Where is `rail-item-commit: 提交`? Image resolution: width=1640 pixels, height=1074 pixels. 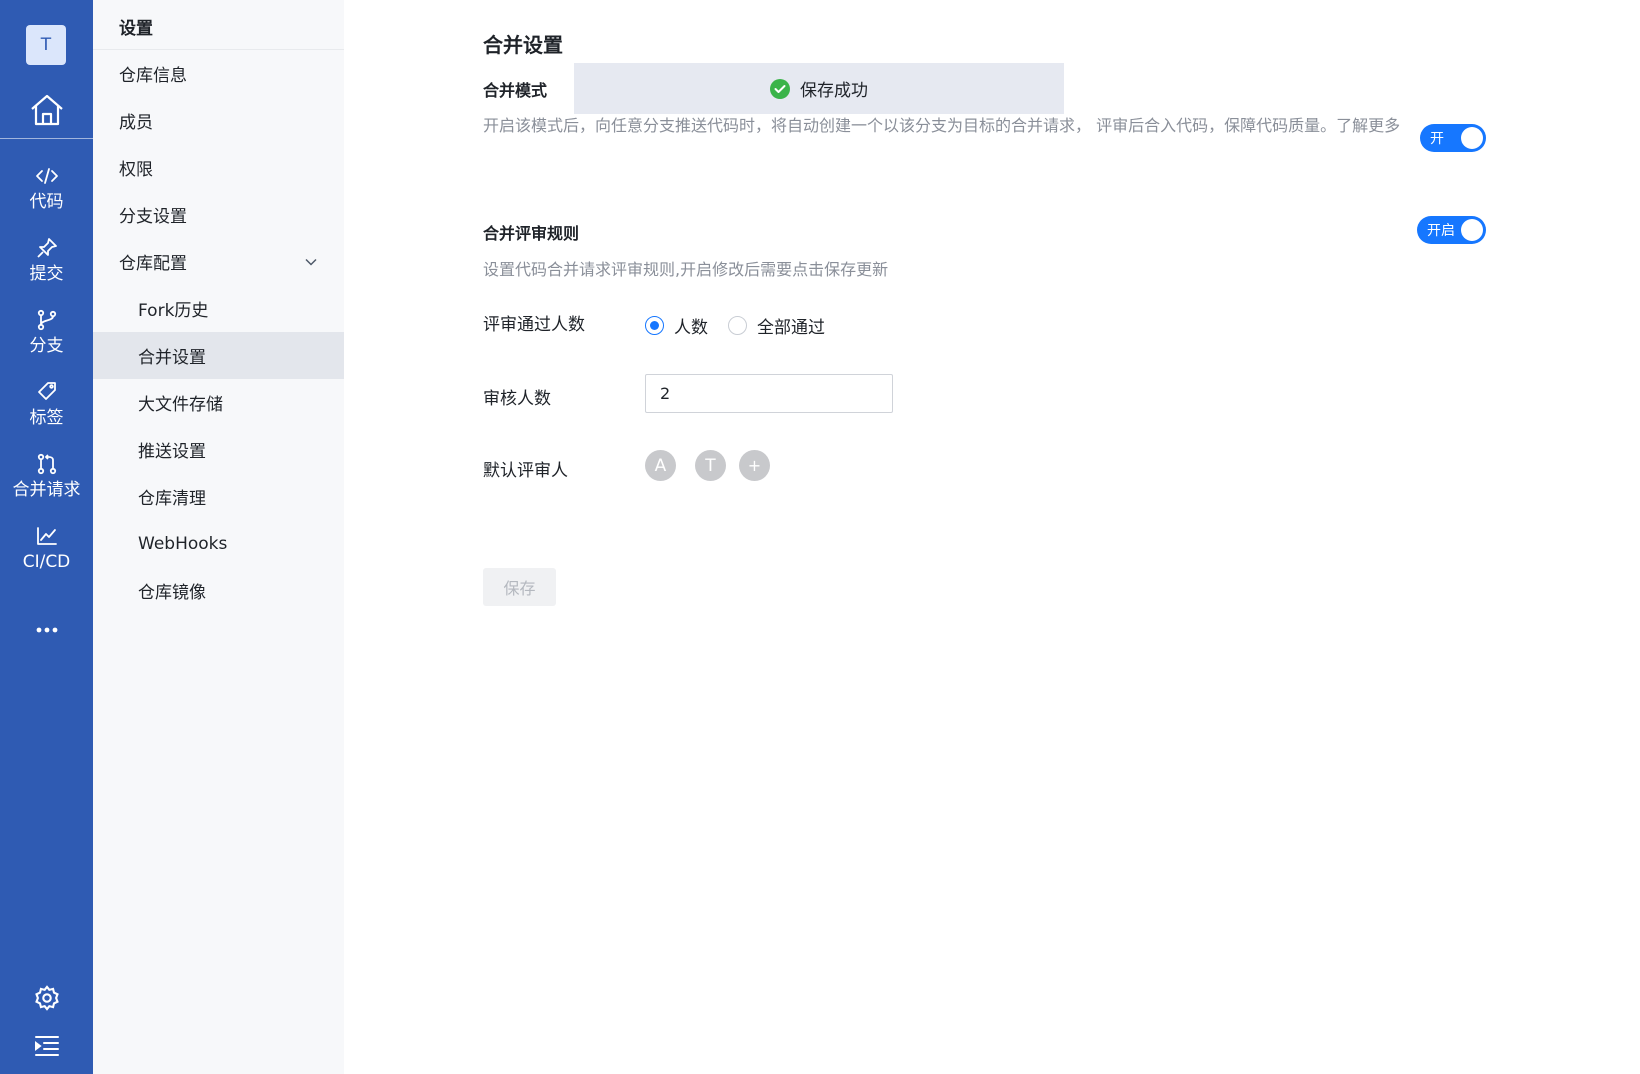
rail-item-commit: 提交 is located at coordinates (46, 267).